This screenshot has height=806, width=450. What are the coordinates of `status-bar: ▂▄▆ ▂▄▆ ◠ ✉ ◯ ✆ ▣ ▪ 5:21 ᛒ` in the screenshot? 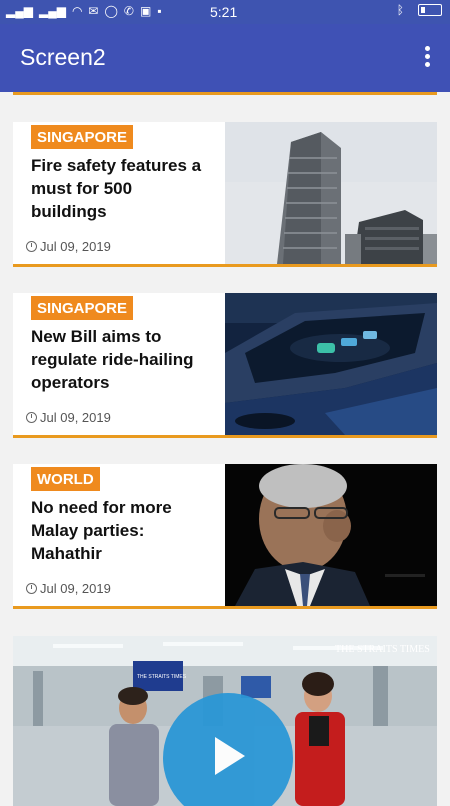 It's located at (225, 12).